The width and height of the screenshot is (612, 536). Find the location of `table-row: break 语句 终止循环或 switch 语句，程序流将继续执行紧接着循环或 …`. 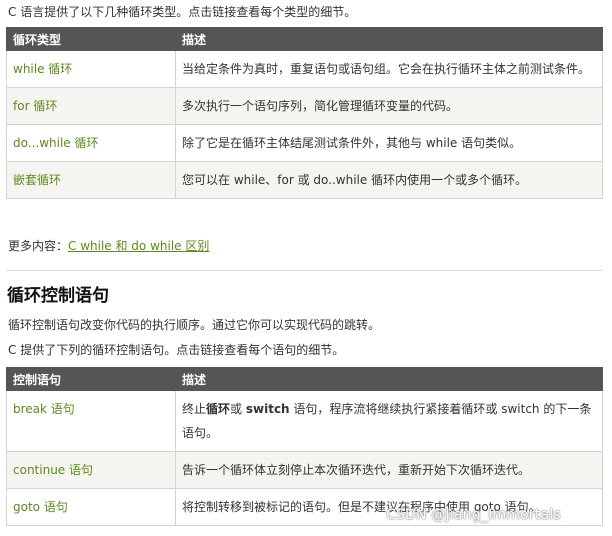

table-row: break 语句 终止循环或 switch 语句，程序流将继续执行紧接着循环或 … is located at coordinates (304, 421).